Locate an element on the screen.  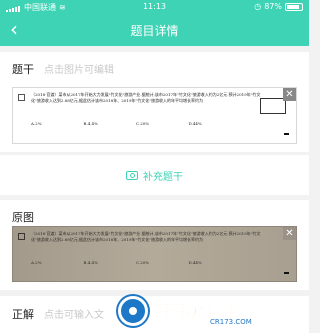
status-right: ◷ 87% is located at coordinates (278, 6).